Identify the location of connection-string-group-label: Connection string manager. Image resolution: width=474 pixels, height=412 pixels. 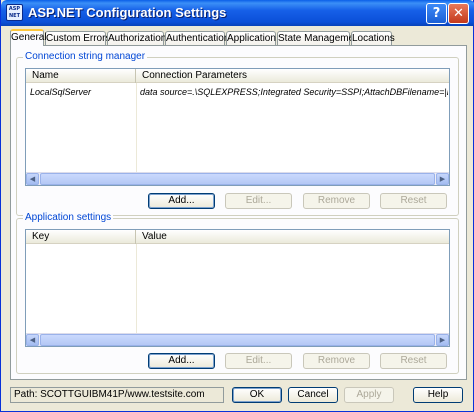
(85, 56).